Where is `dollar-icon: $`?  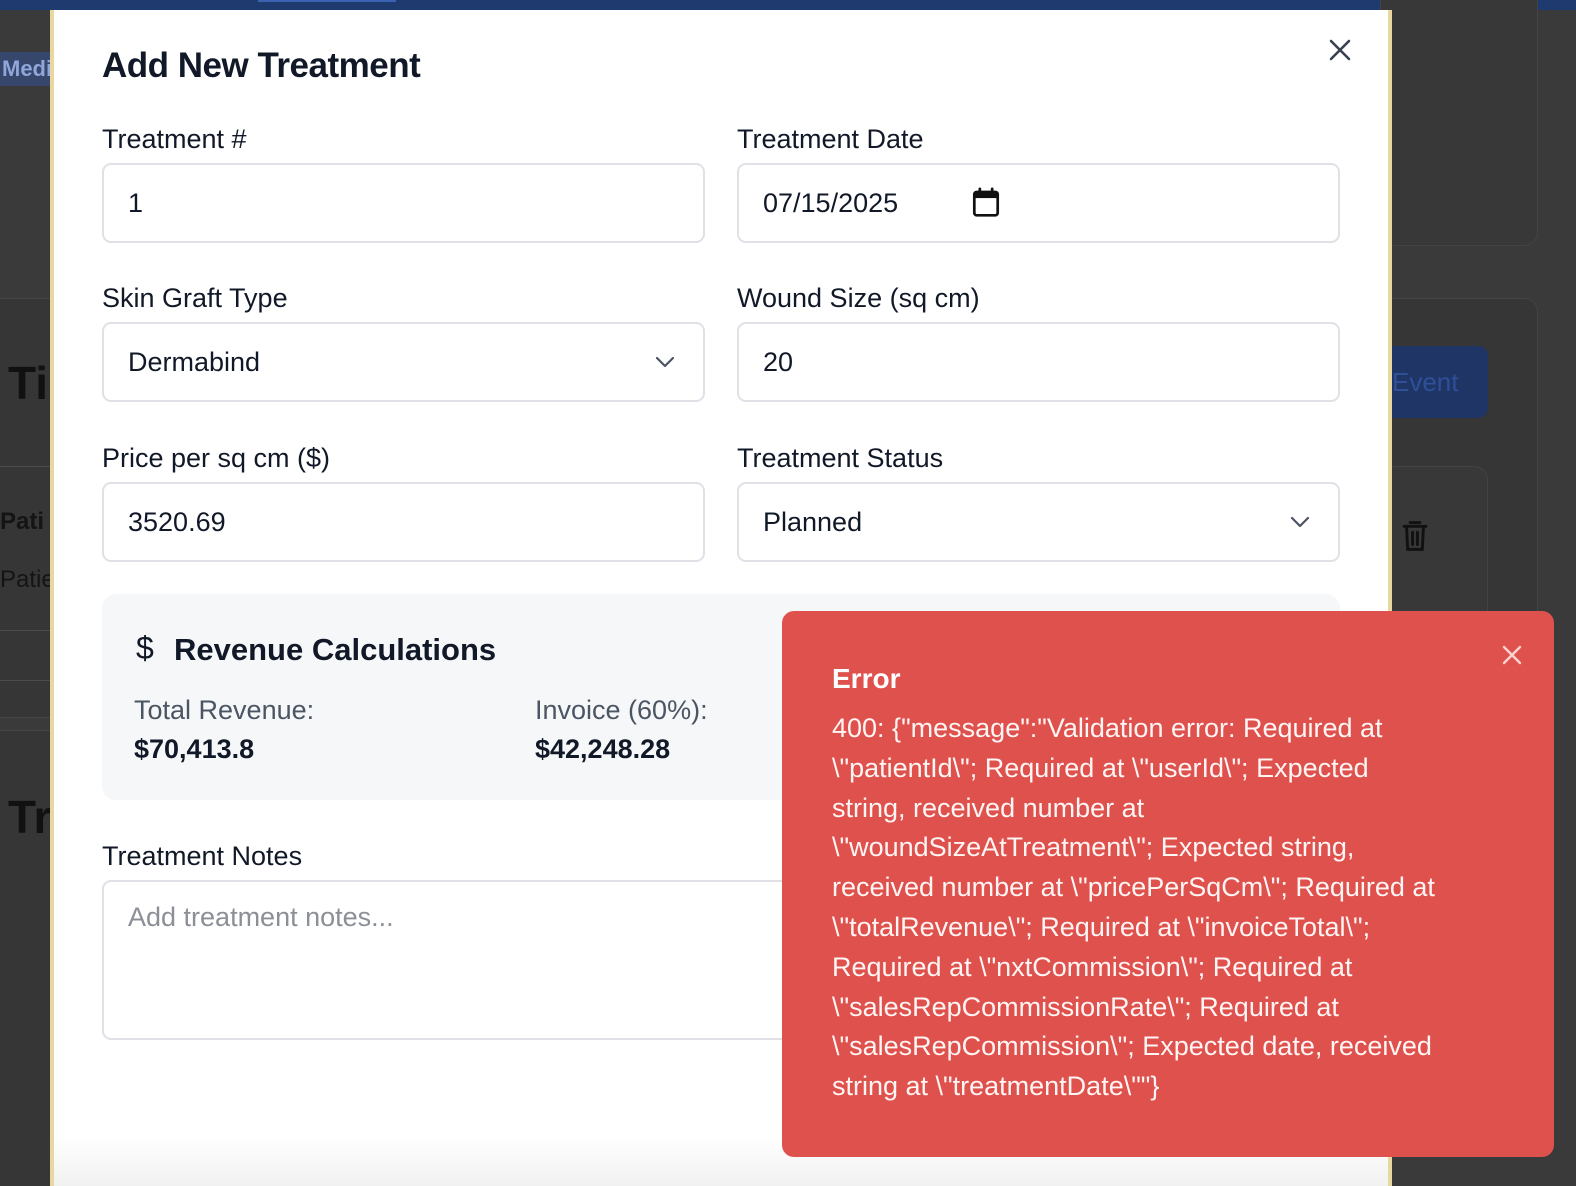
dollar-icon: $ is located at coordinates (145, 648).